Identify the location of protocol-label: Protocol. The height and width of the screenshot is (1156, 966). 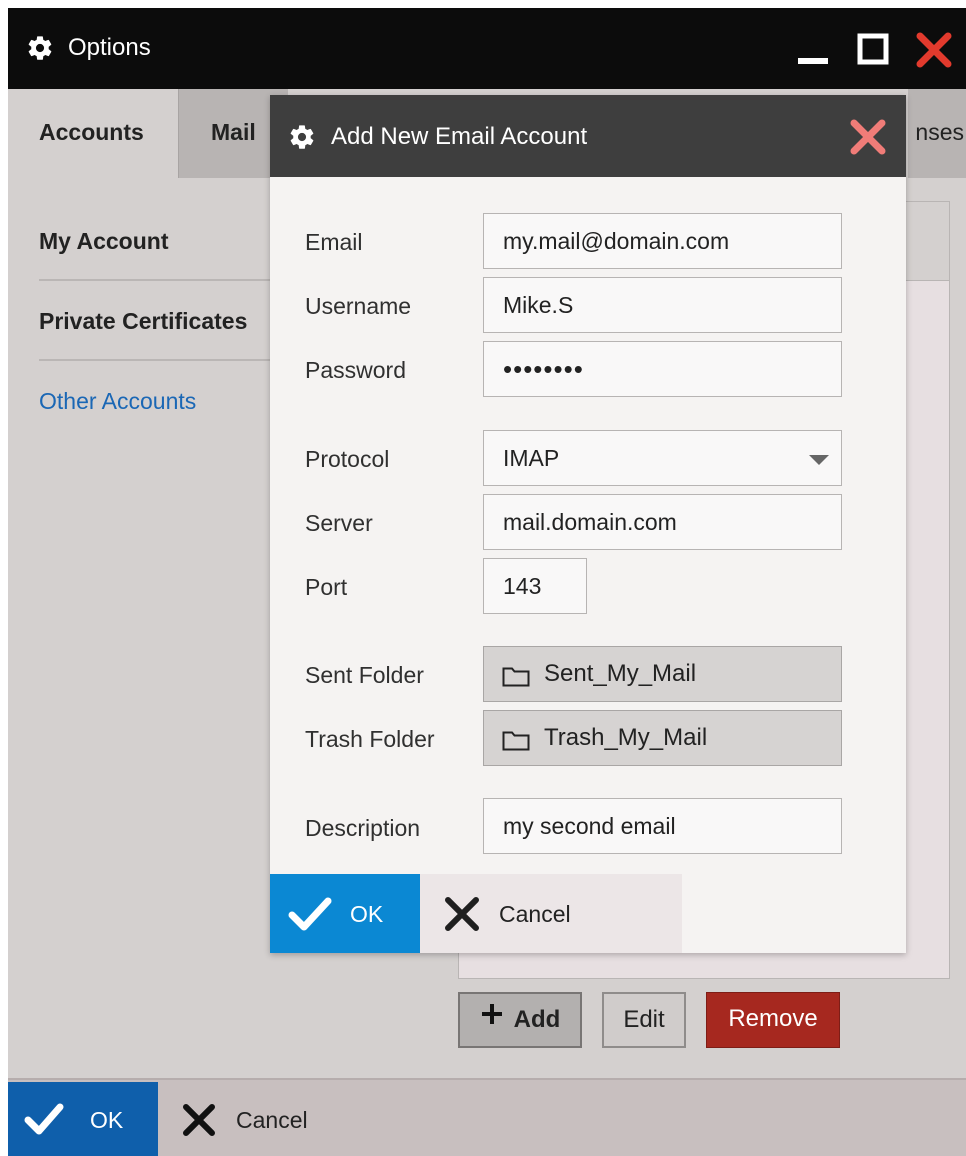
(347, 459).